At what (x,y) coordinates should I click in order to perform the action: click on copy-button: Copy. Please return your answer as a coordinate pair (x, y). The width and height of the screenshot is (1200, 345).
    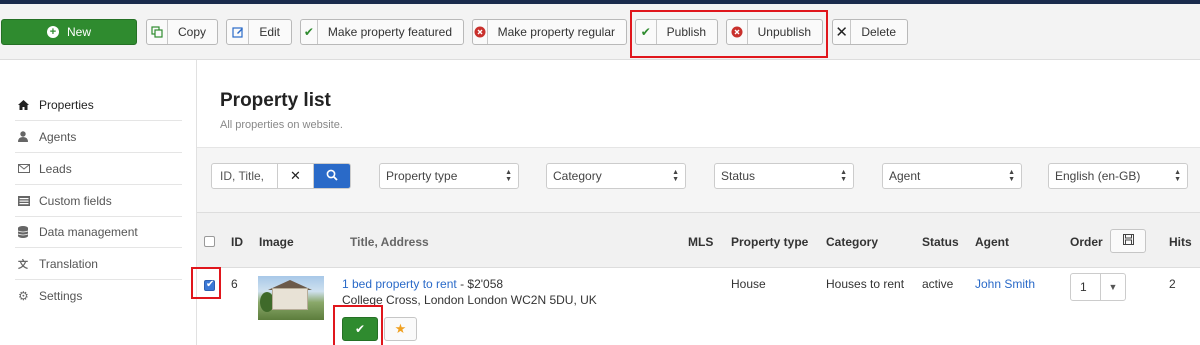
    Looking at the image, I should click on (182, 32).